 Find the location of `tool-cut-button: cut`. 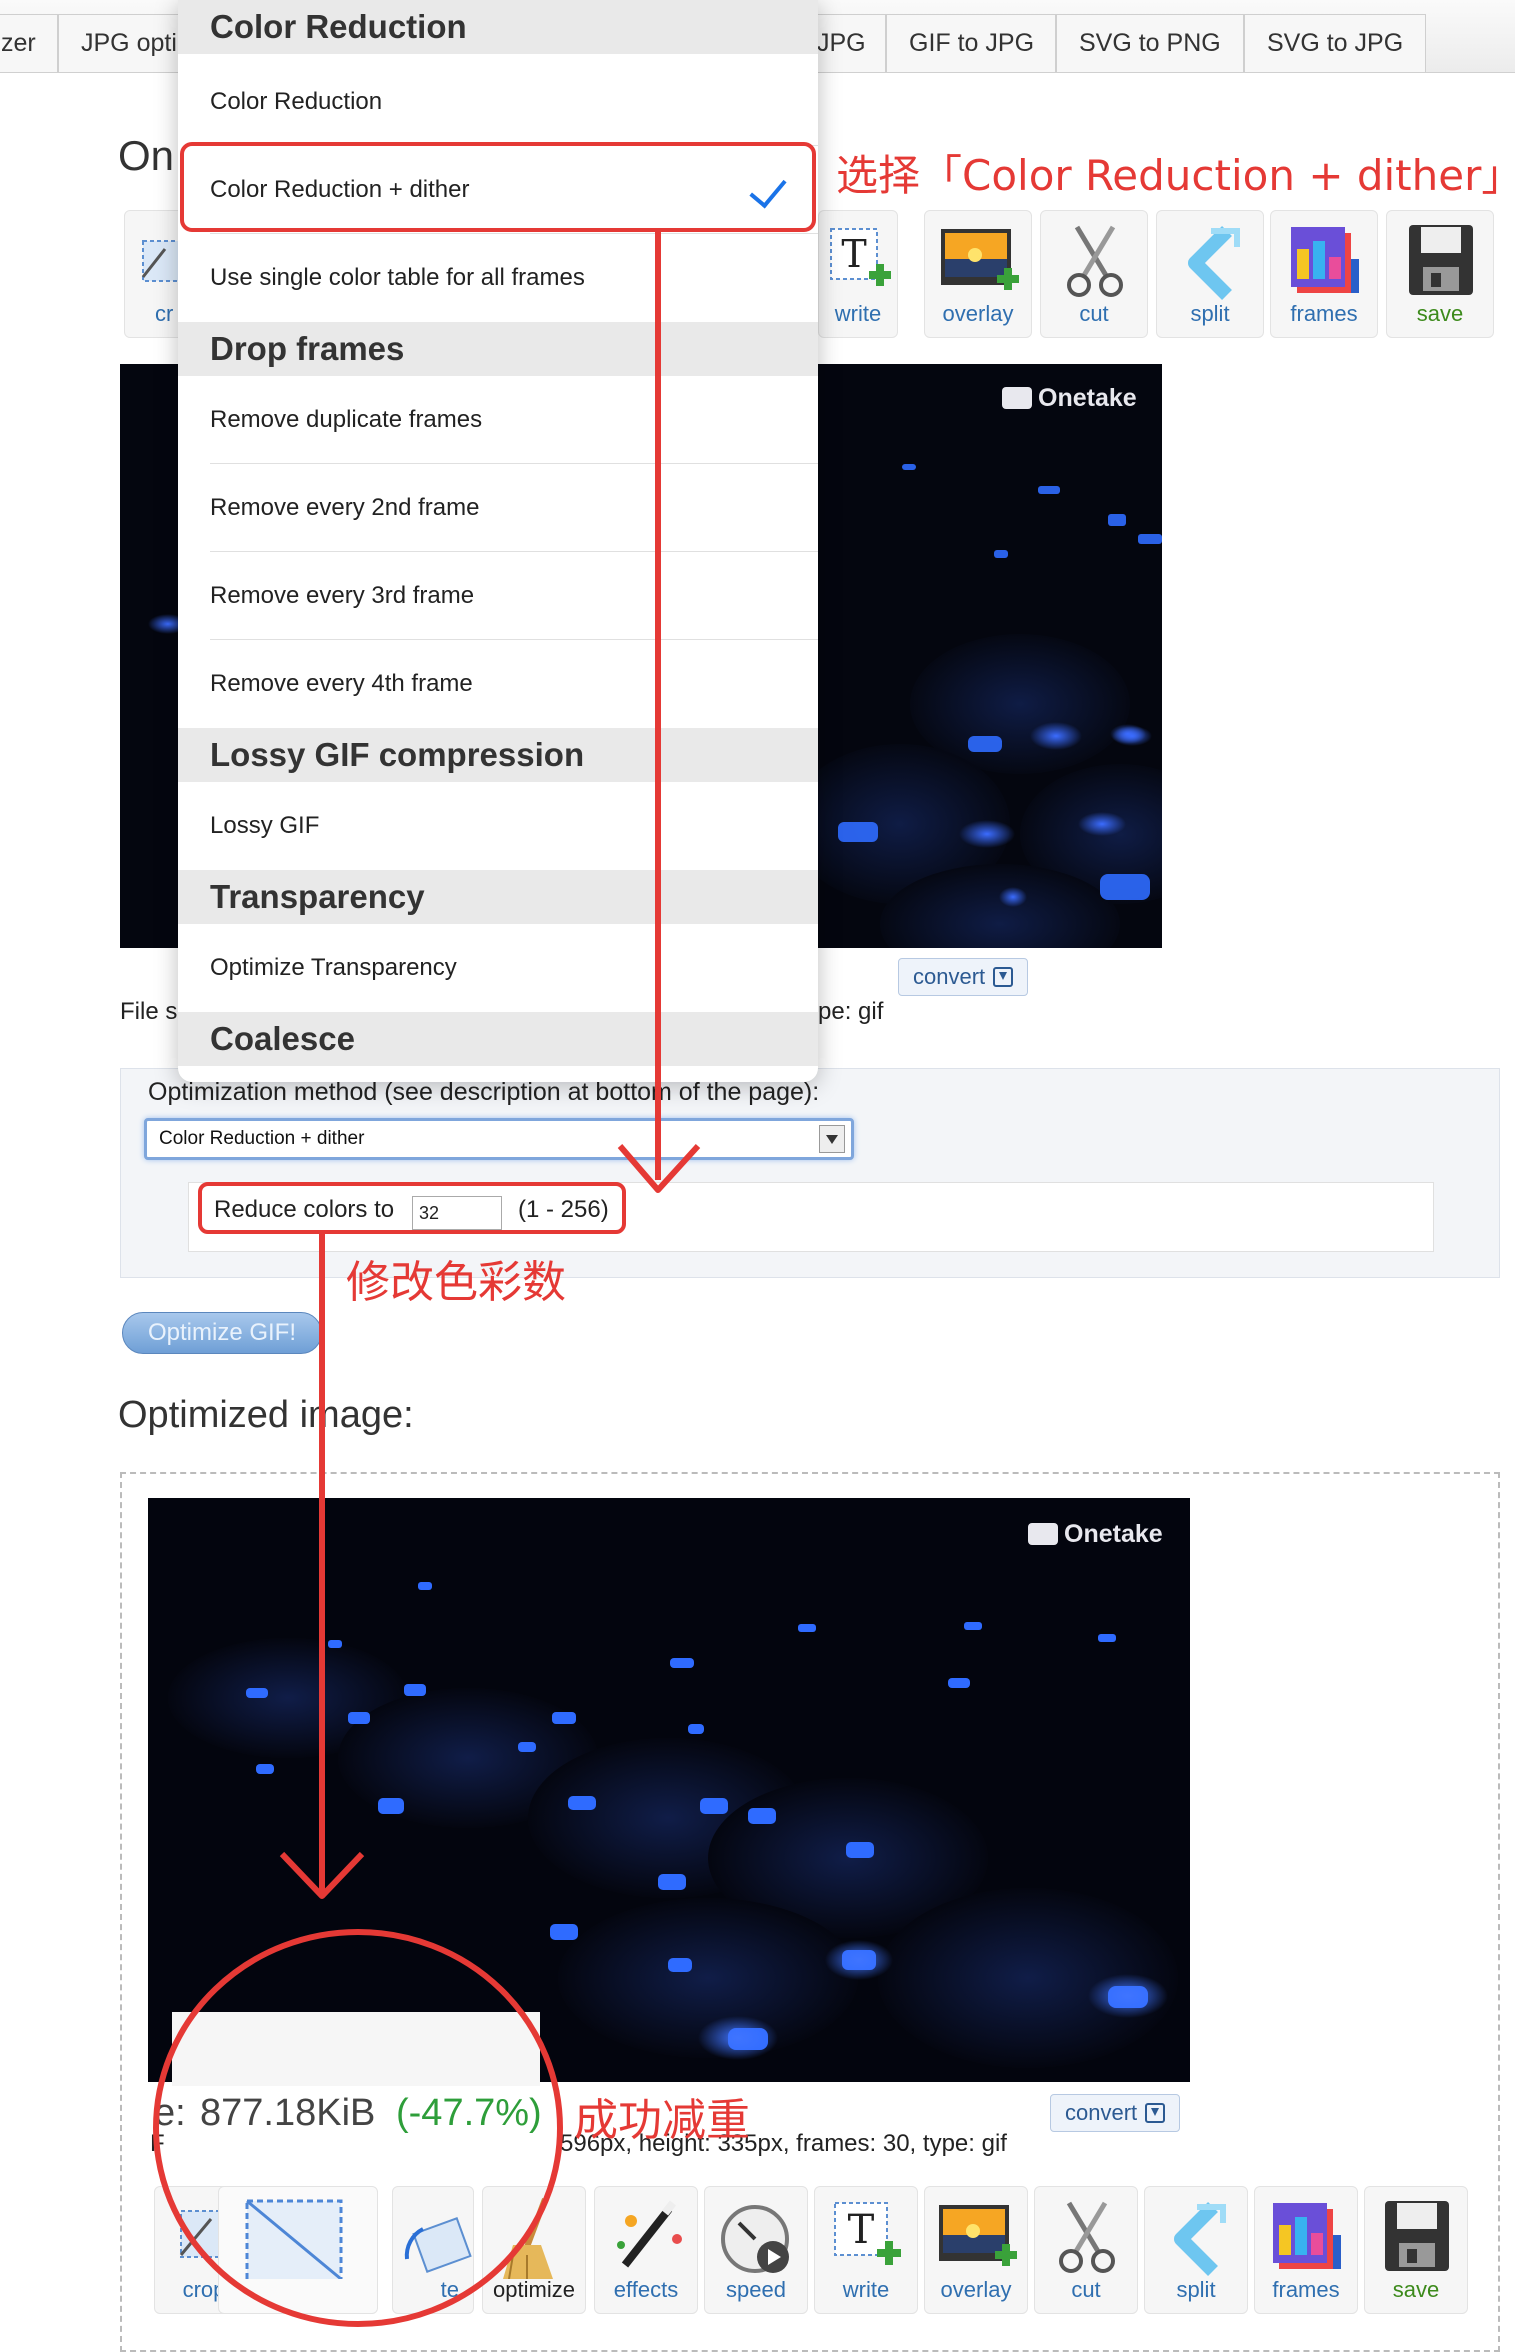

tool-cut-button: cut is located at coordinates (1094, 274).